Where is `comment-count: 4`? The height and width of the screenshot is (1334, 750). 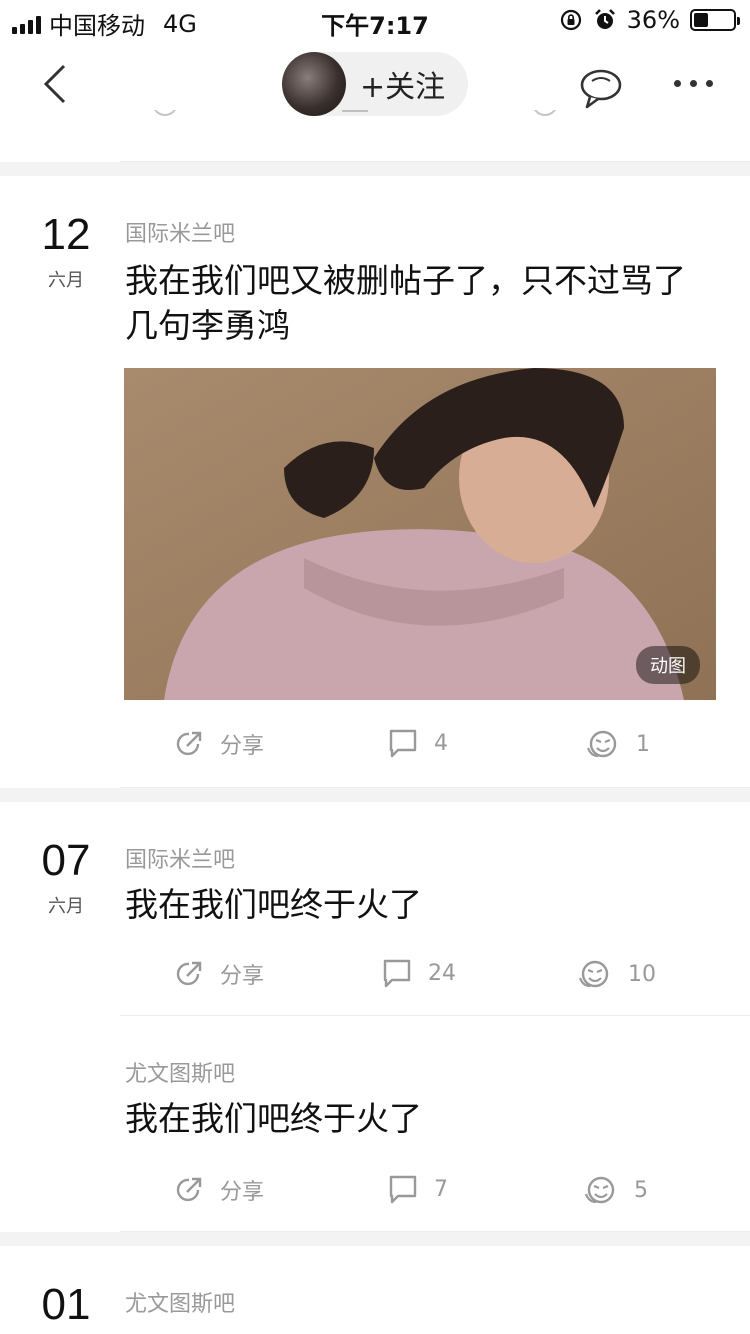 comment-count: 4 is located at coordinates (441, 743).